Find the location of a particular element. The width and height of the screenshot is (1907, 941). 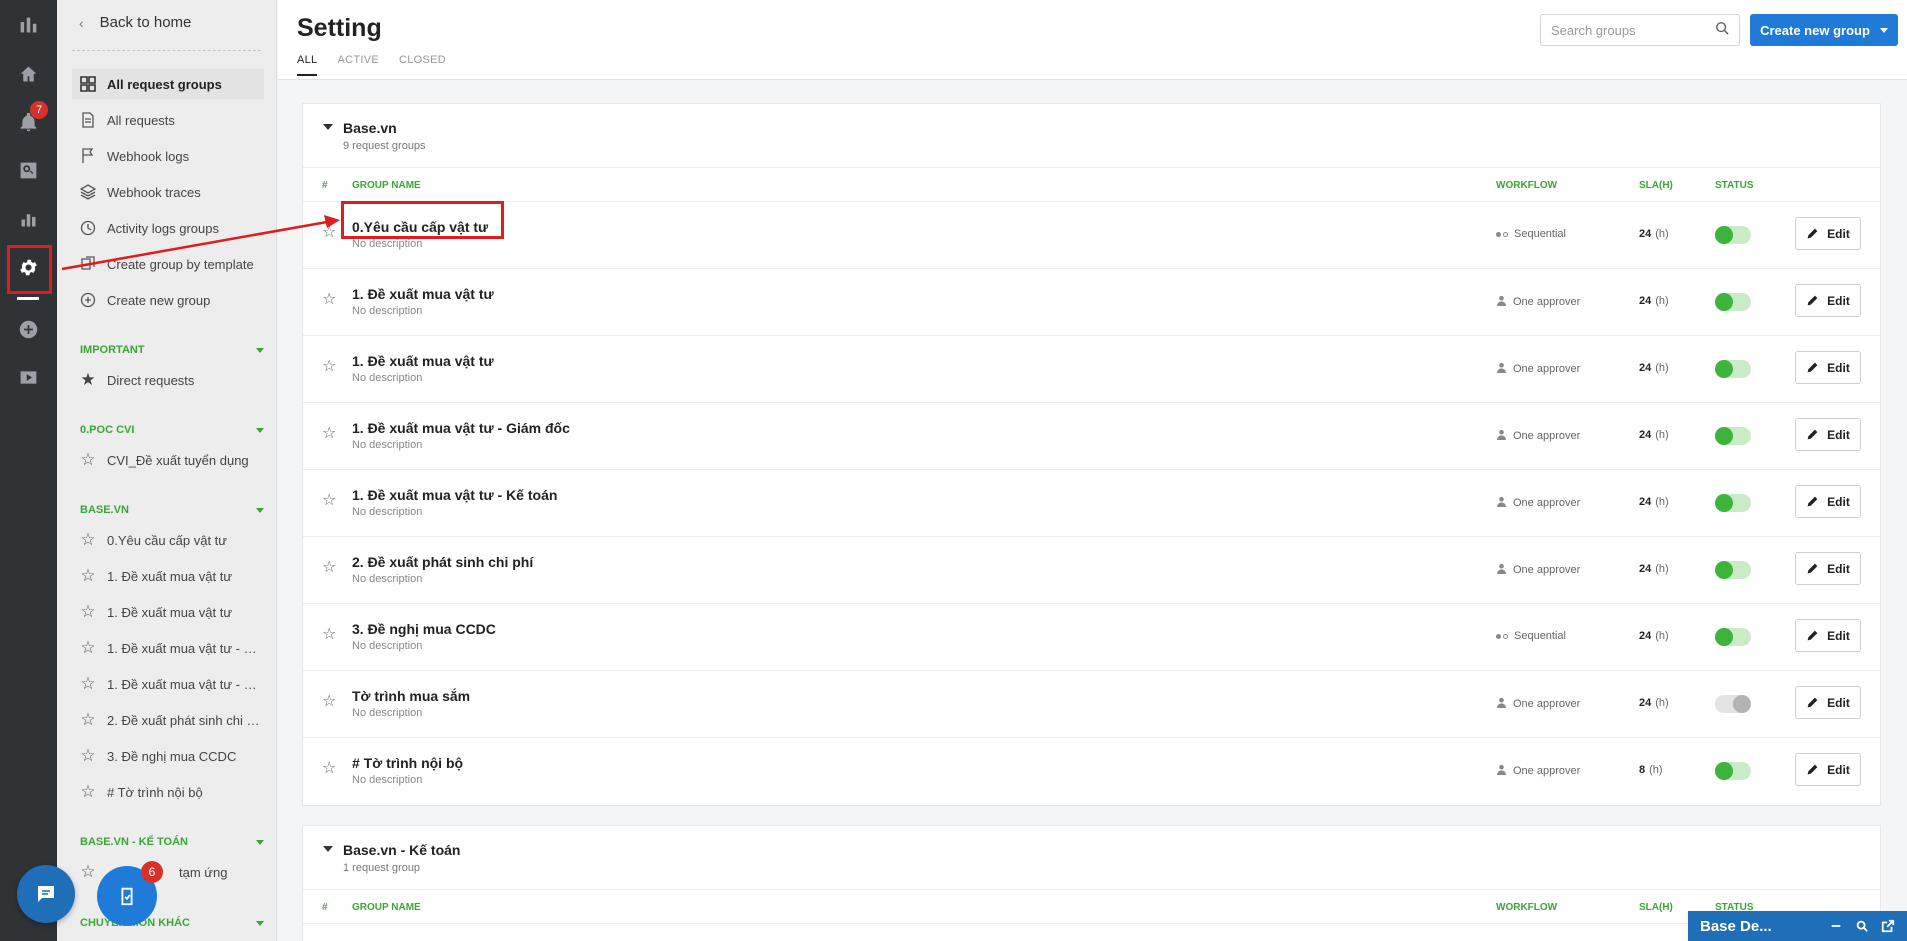

tab-all: ALL is located at coordinates (307, 65).